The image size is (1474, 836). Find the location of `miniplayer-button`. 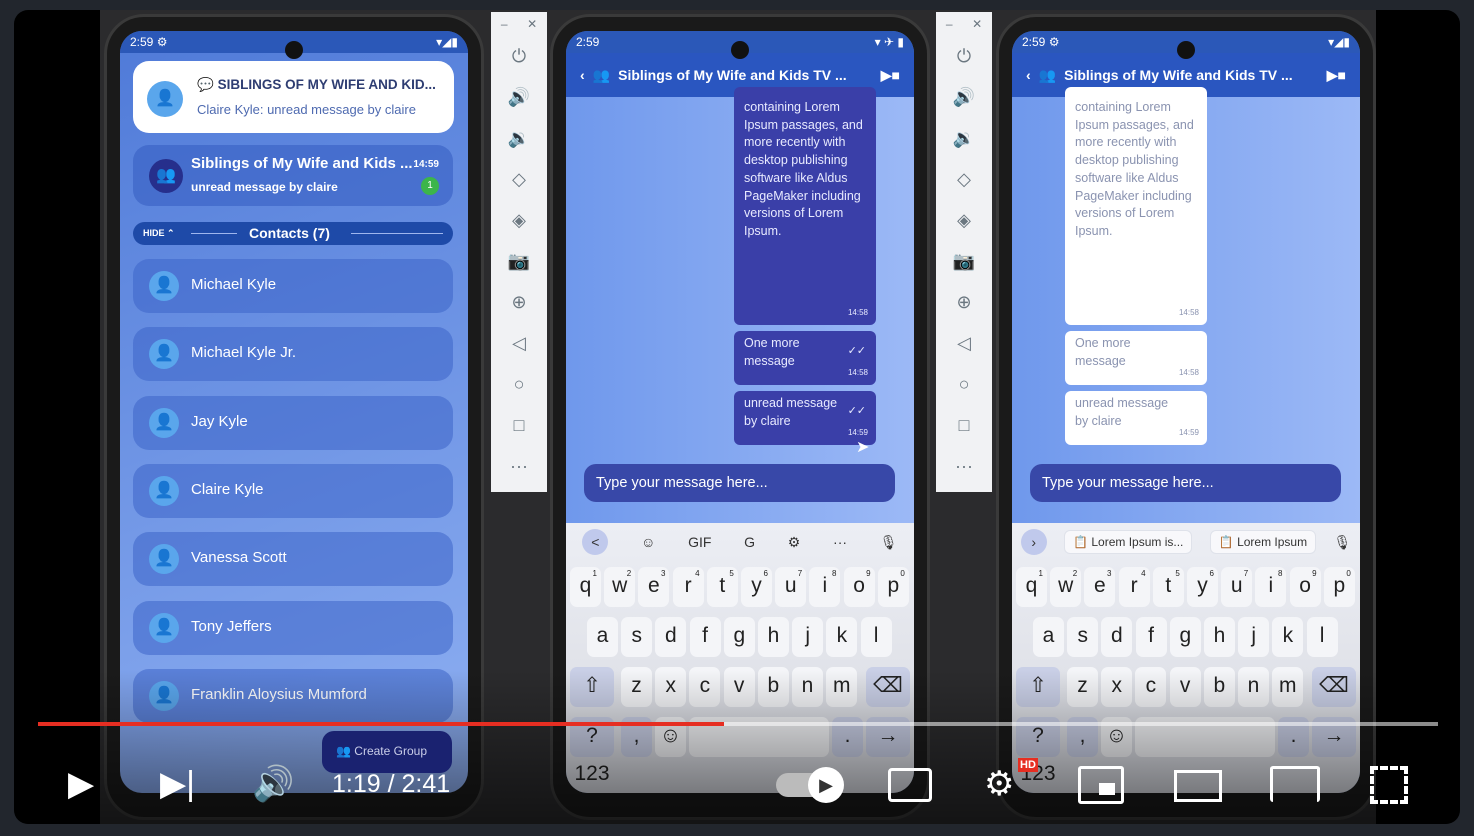

miniplayer-button is located at coordinates (1101, 785).